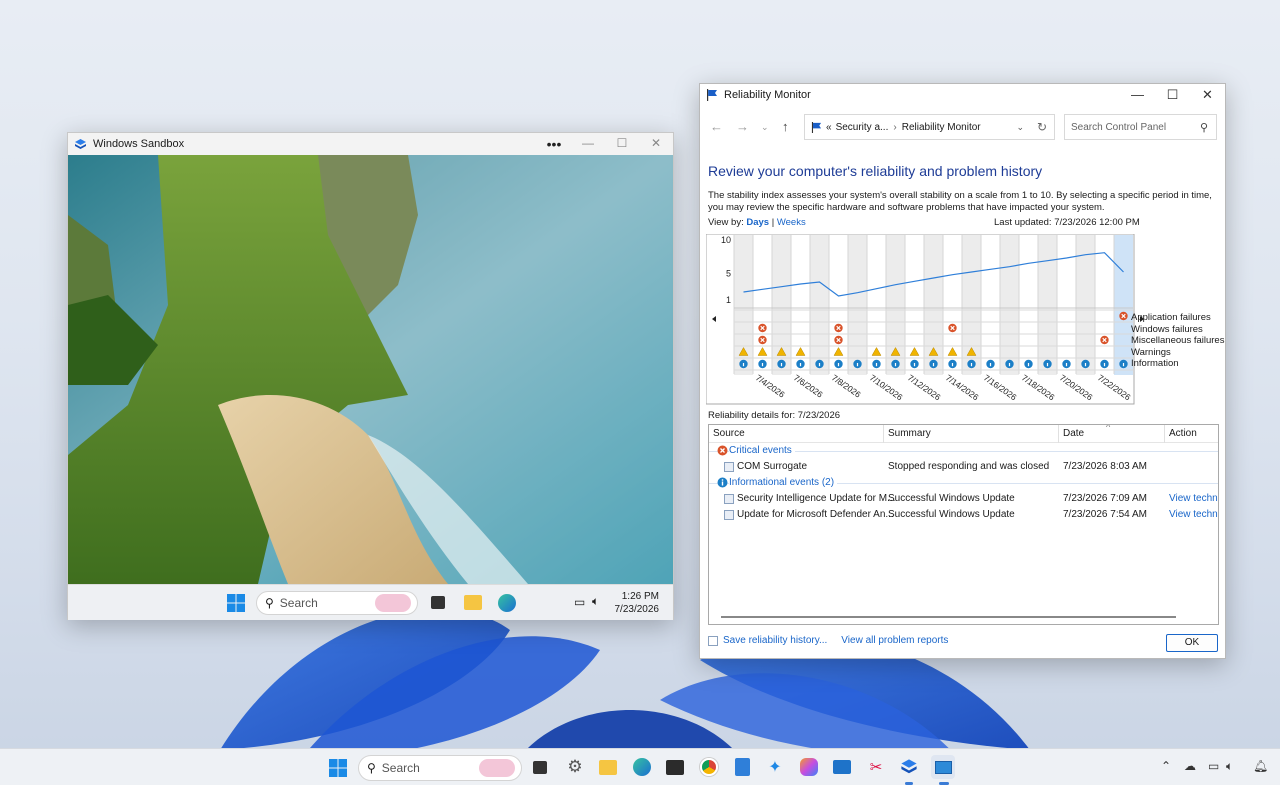  I want to click on reliability-details-for: Reliability details for: 7/23/2026, so click(774, 415).